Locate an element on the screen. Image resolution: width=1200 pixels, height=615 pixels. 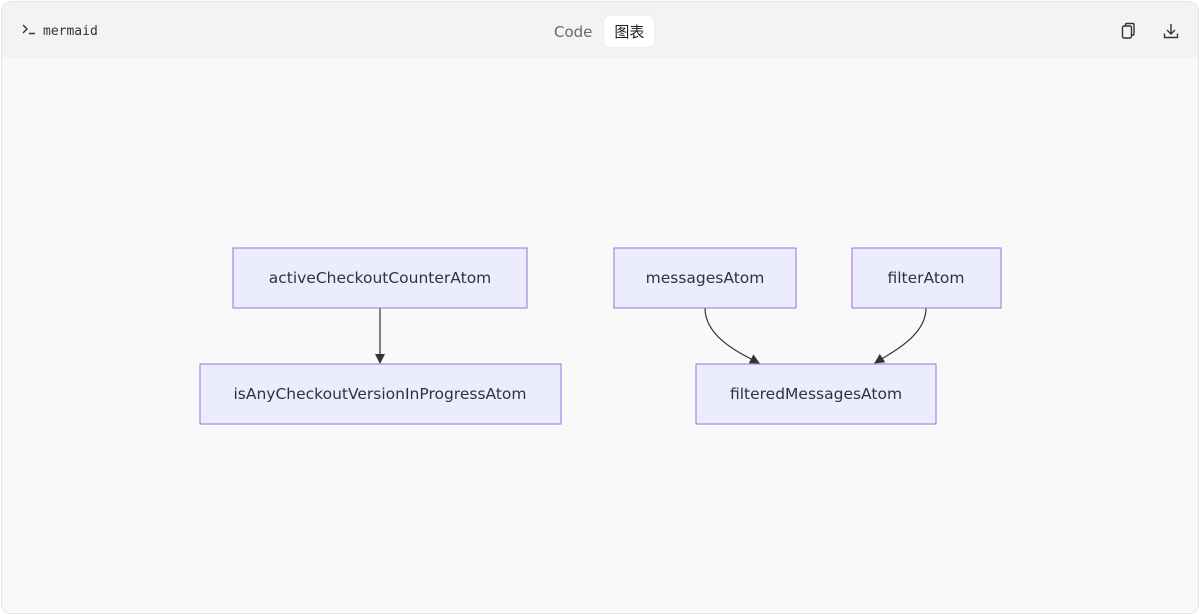
tab-diagram: 图表 is located at coordinates (629, 31).